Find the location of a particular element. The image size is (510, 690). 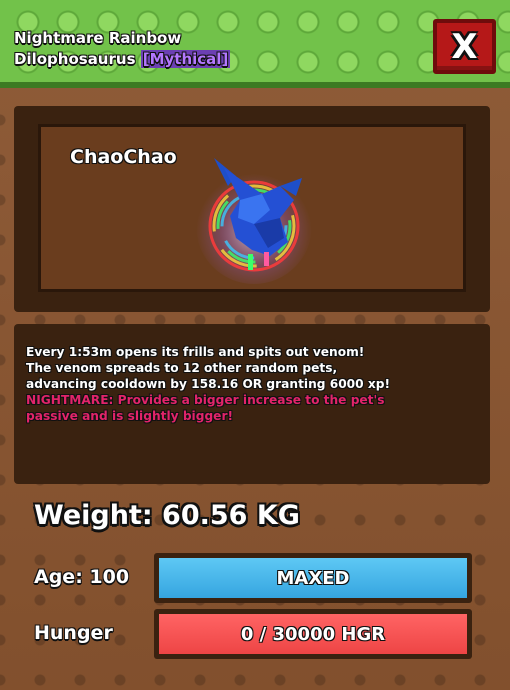

hunger-bar-track: 0 / 30000 HGR is located at coordinates (313, 634).